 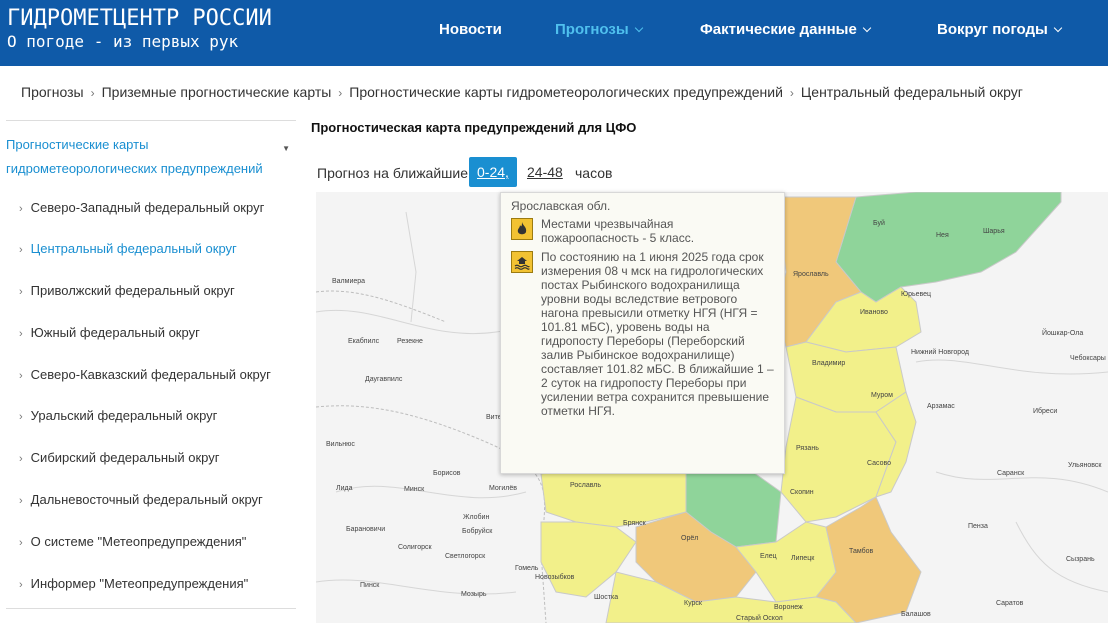 What do you see at coordinates (788, 607) in the screenshot?
I see `city-label: Воронеж` at bounding box center [788, 607].